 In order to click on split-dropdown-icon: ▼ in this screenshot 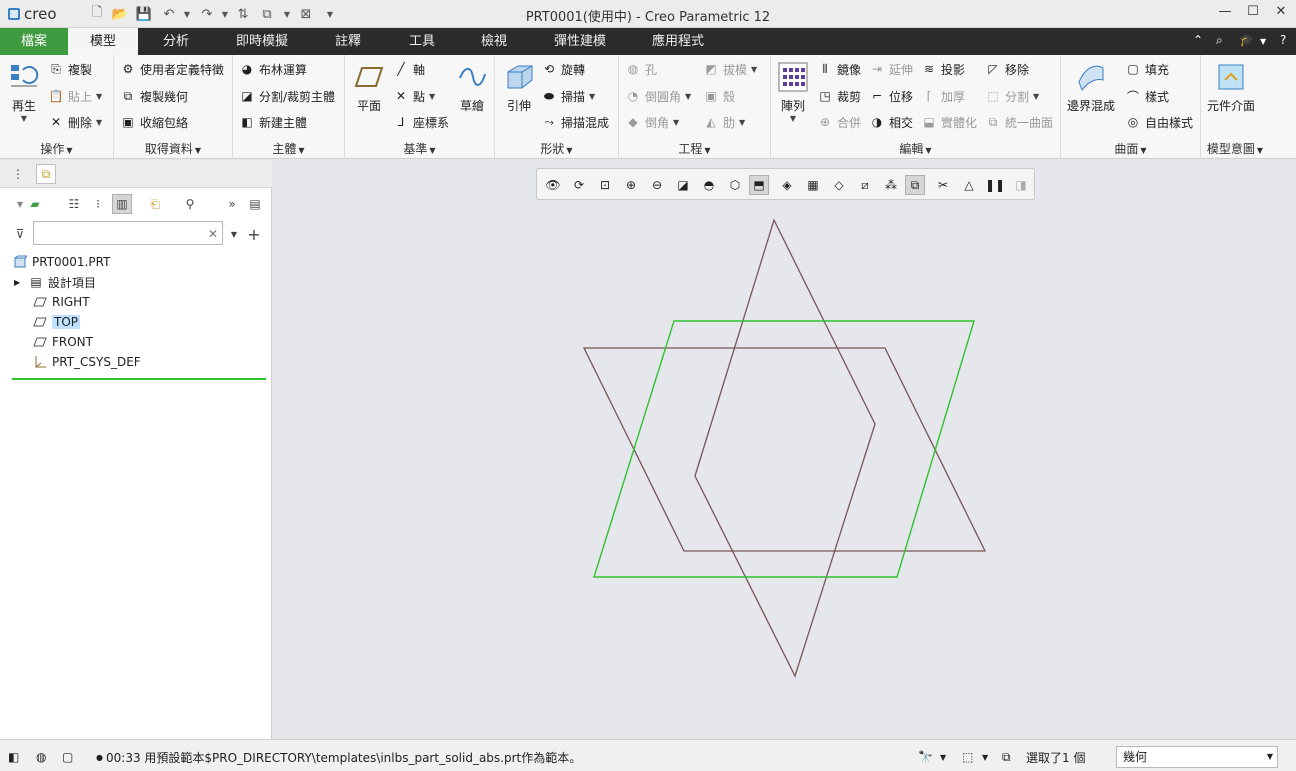, I will do `click(1036, 96)`.